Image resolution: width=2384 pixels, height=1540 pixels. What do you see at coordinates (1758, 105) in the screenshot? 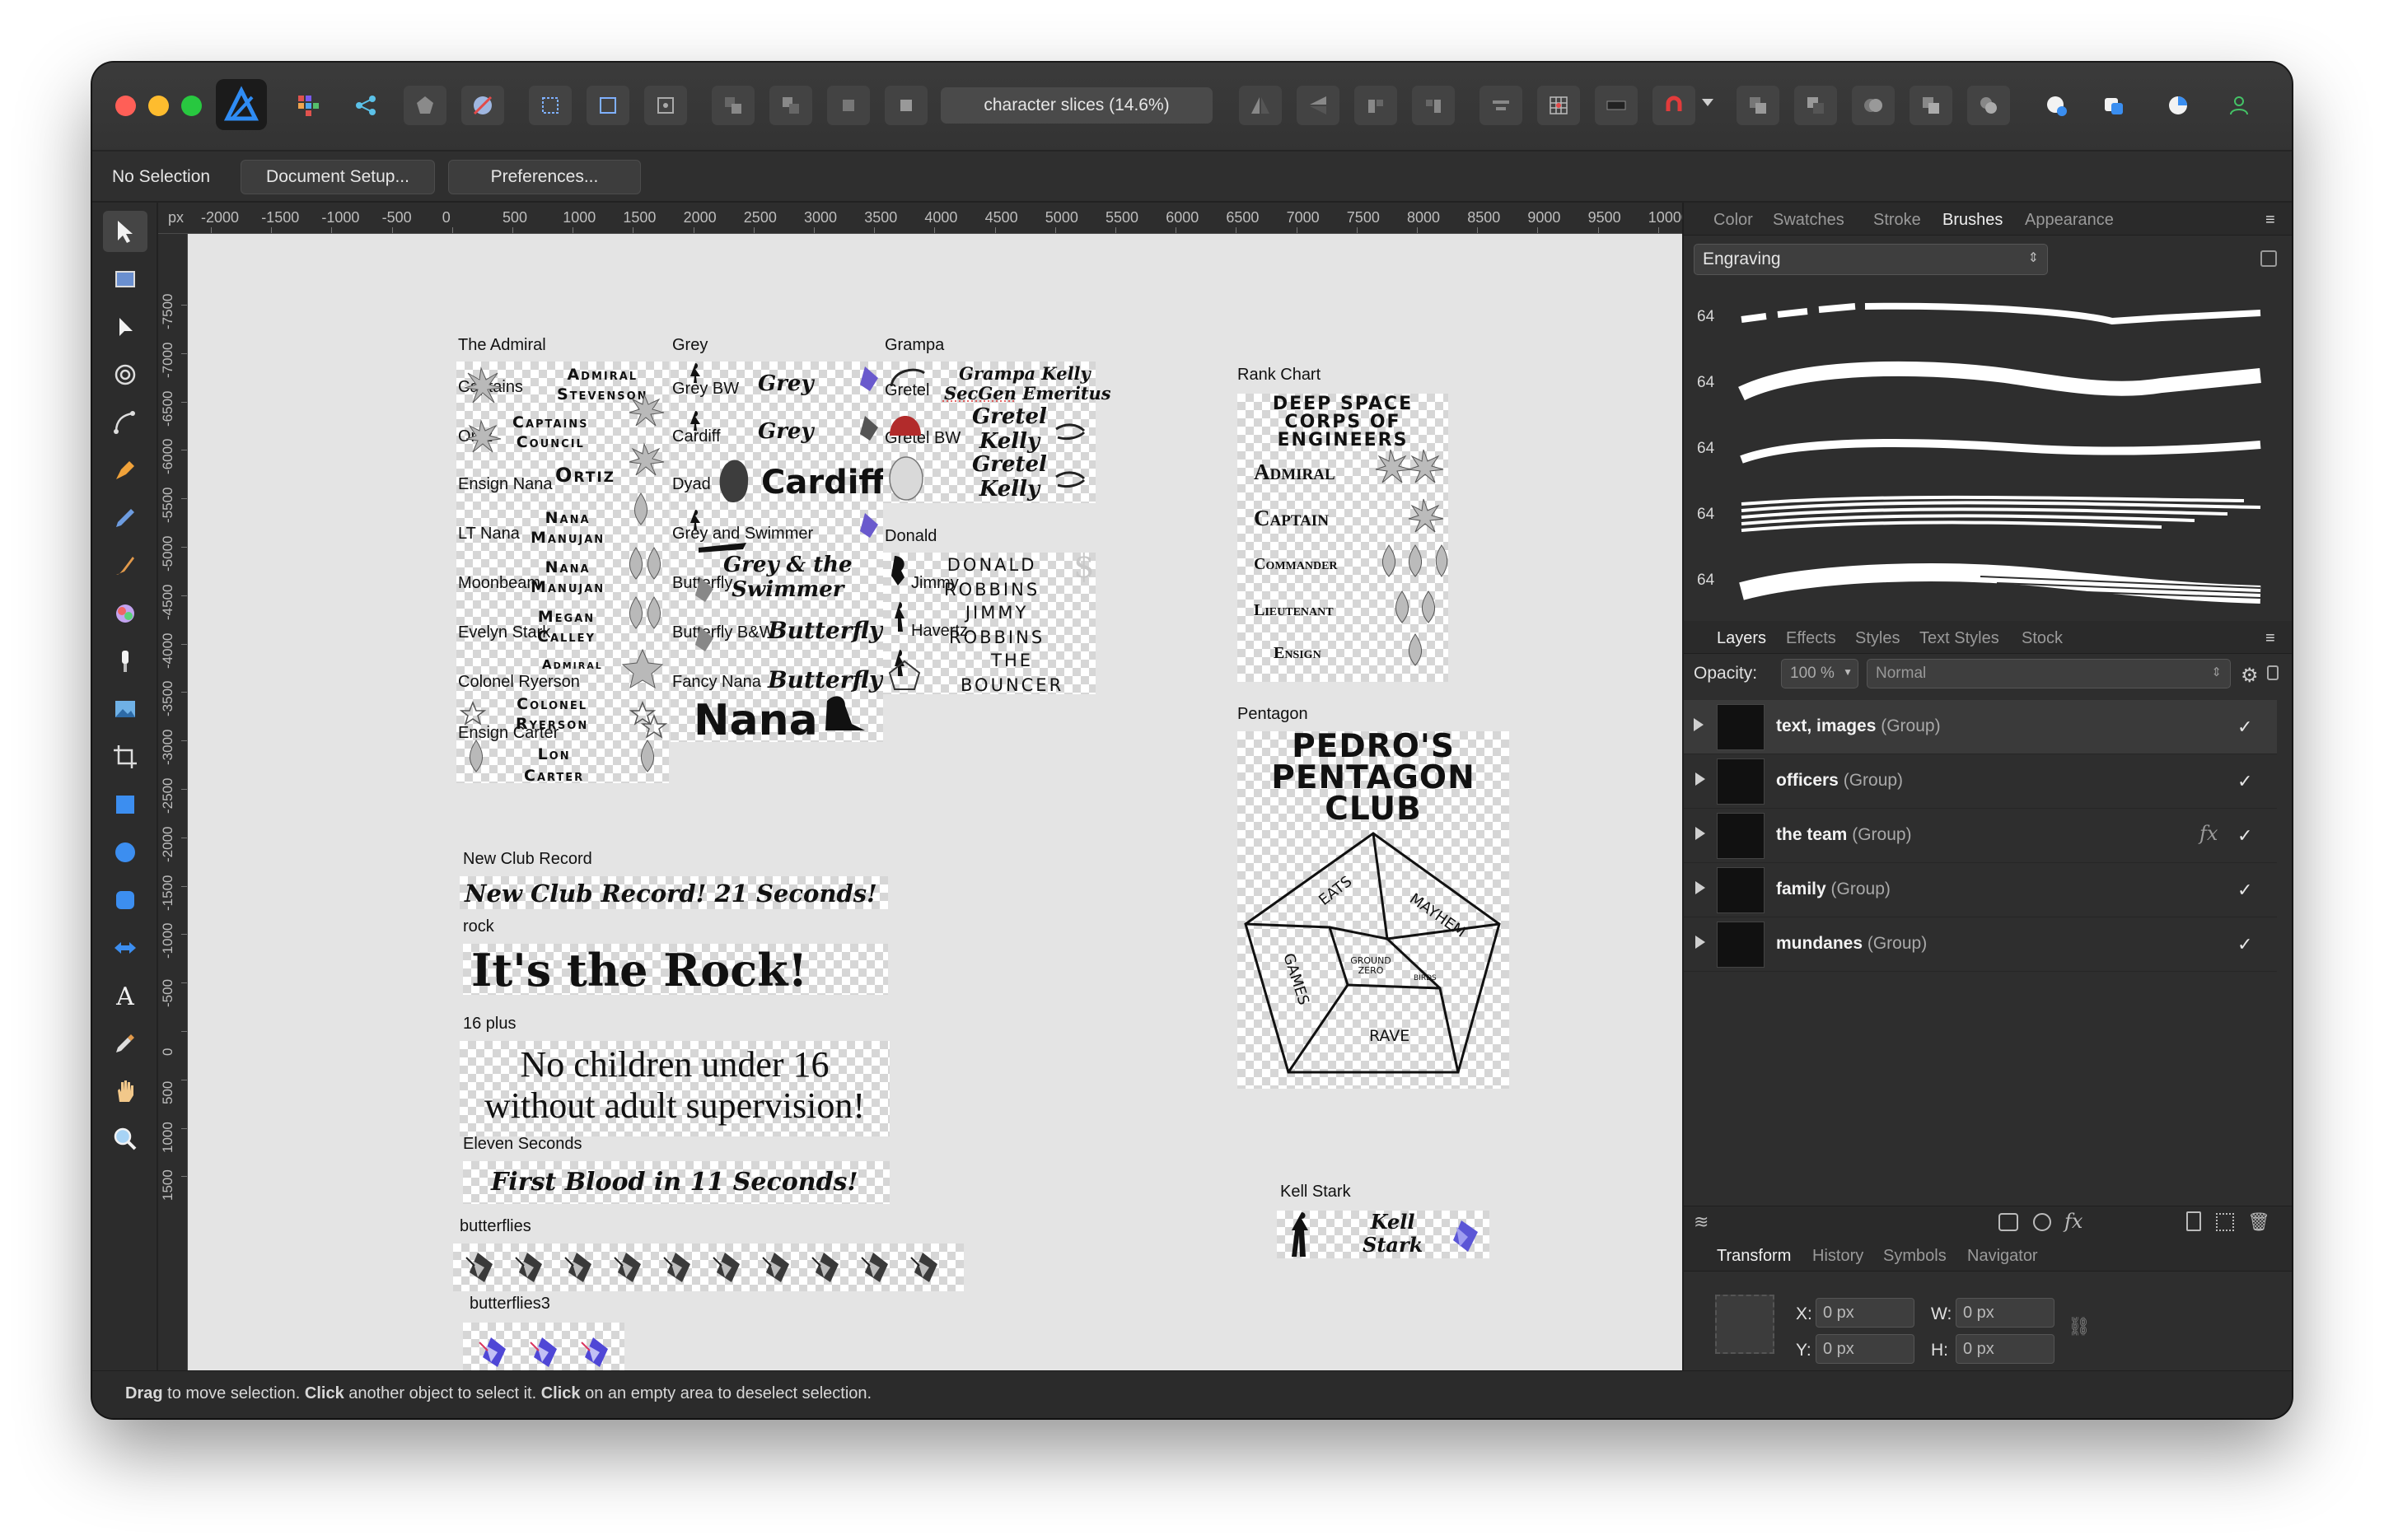
I see `add-boolean-icon` at bounding box center [1758, 105].